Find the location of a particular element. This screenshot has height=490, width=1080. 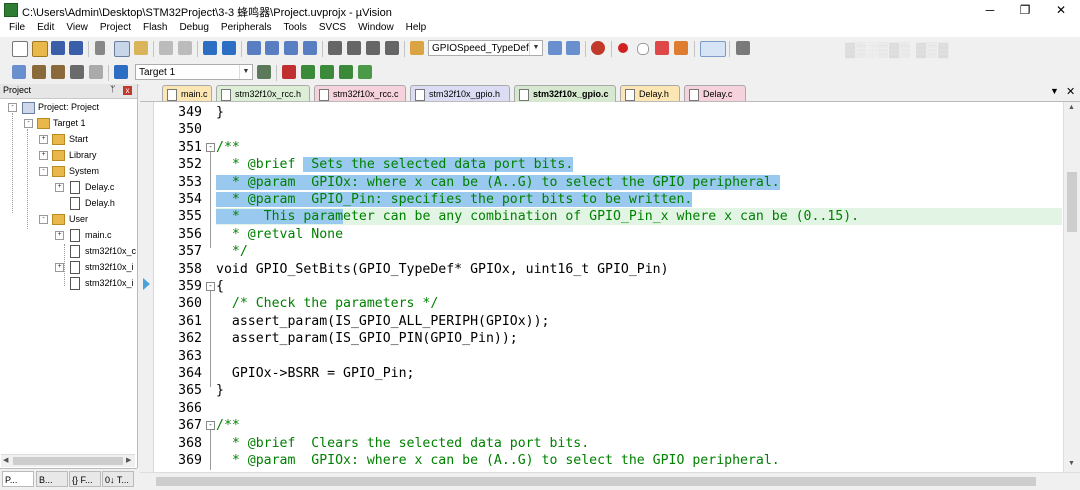

unindent-icon is located at coordinates (354, 48).